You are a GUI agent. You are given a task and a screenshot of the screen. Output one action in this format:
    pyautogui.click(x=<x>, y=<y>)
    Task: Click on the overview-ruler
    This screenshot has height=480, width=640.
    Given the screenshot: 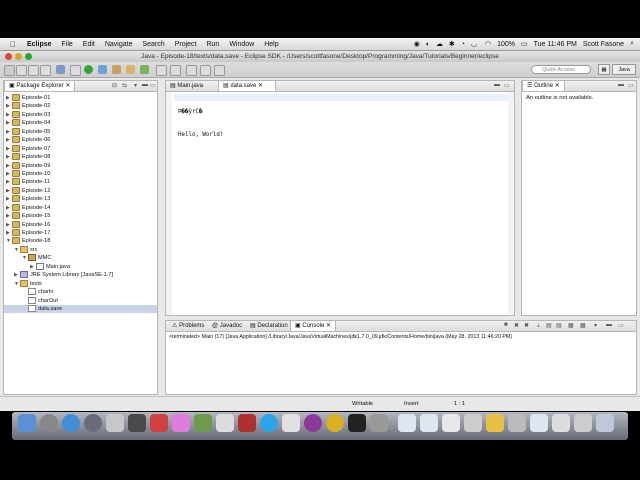 What is the action you would take?
    pyautogui.click(x=510, y=203)
    